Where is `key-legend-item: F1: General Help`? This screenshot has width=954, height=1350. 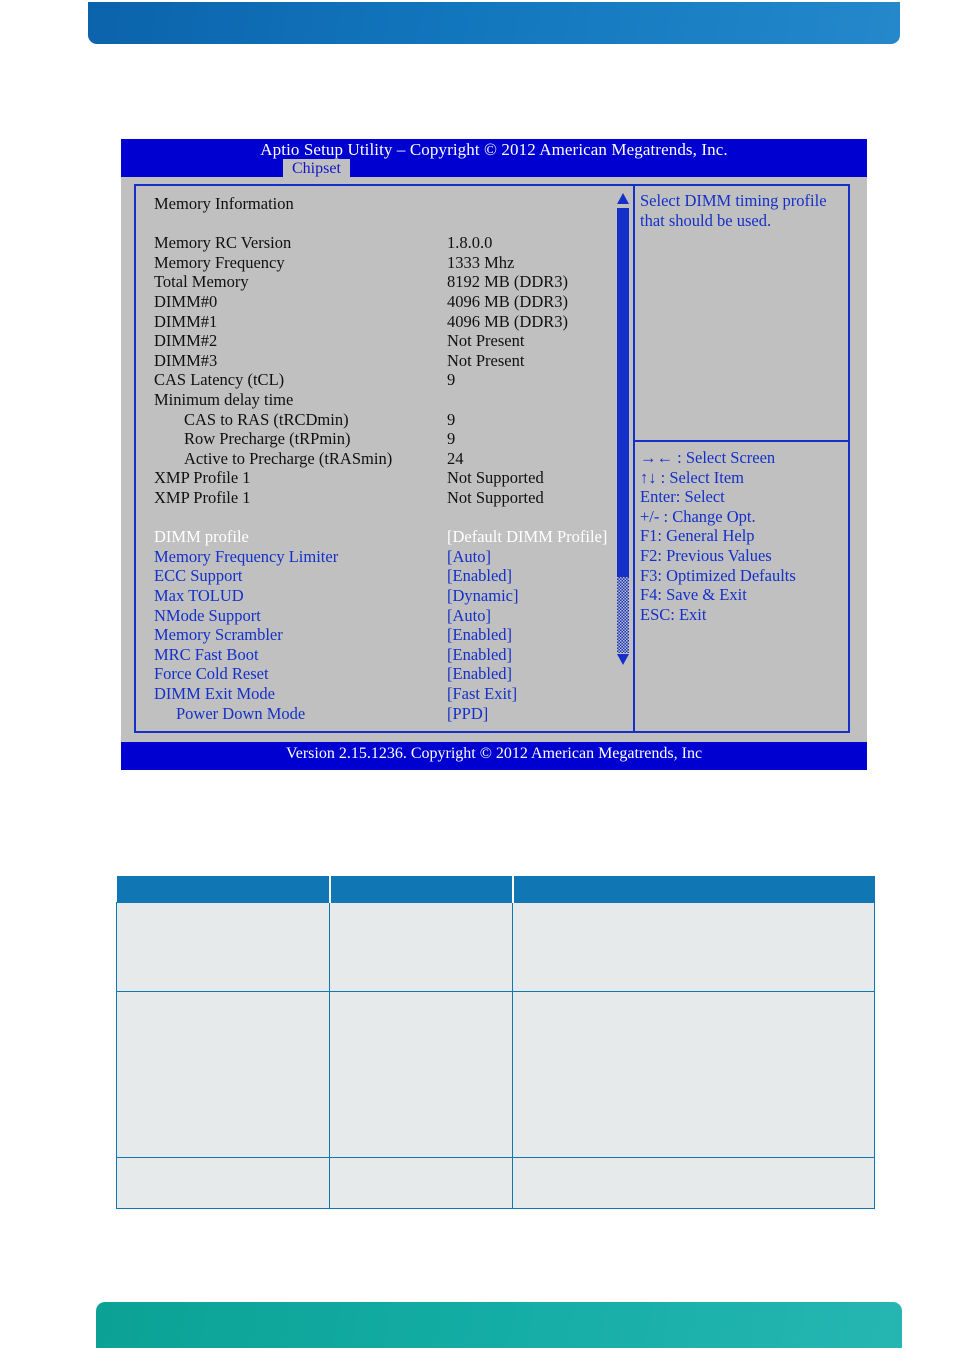
key-legend-item: F1: General Help is located at coordinates (697, 536).